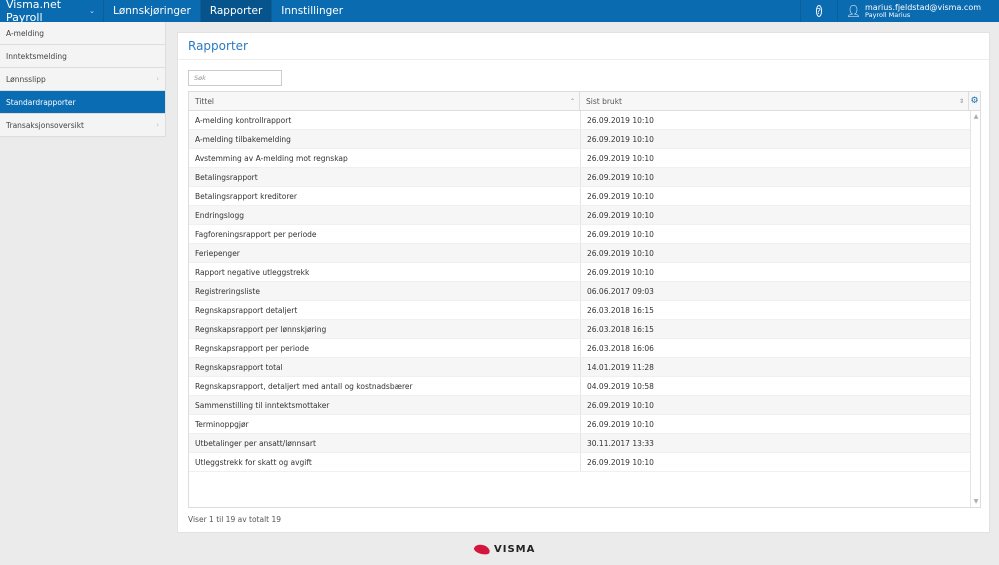  I want to click on table-header: Tittel ⌃ Sist brukt ⇕ ⚙, so click(584, 101).